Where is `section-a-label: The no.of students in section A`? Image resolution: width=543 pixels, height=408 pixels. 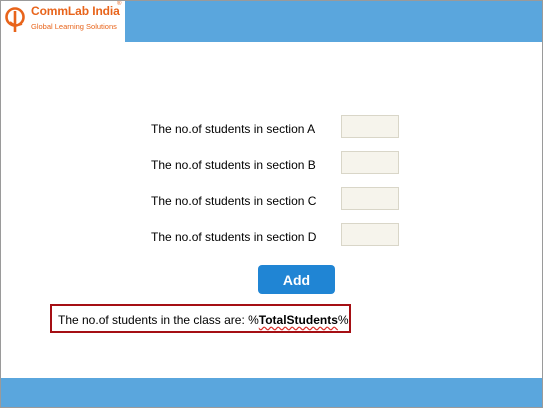 section-a-label: The no.of students in section A is located at coordinates (233, 129).